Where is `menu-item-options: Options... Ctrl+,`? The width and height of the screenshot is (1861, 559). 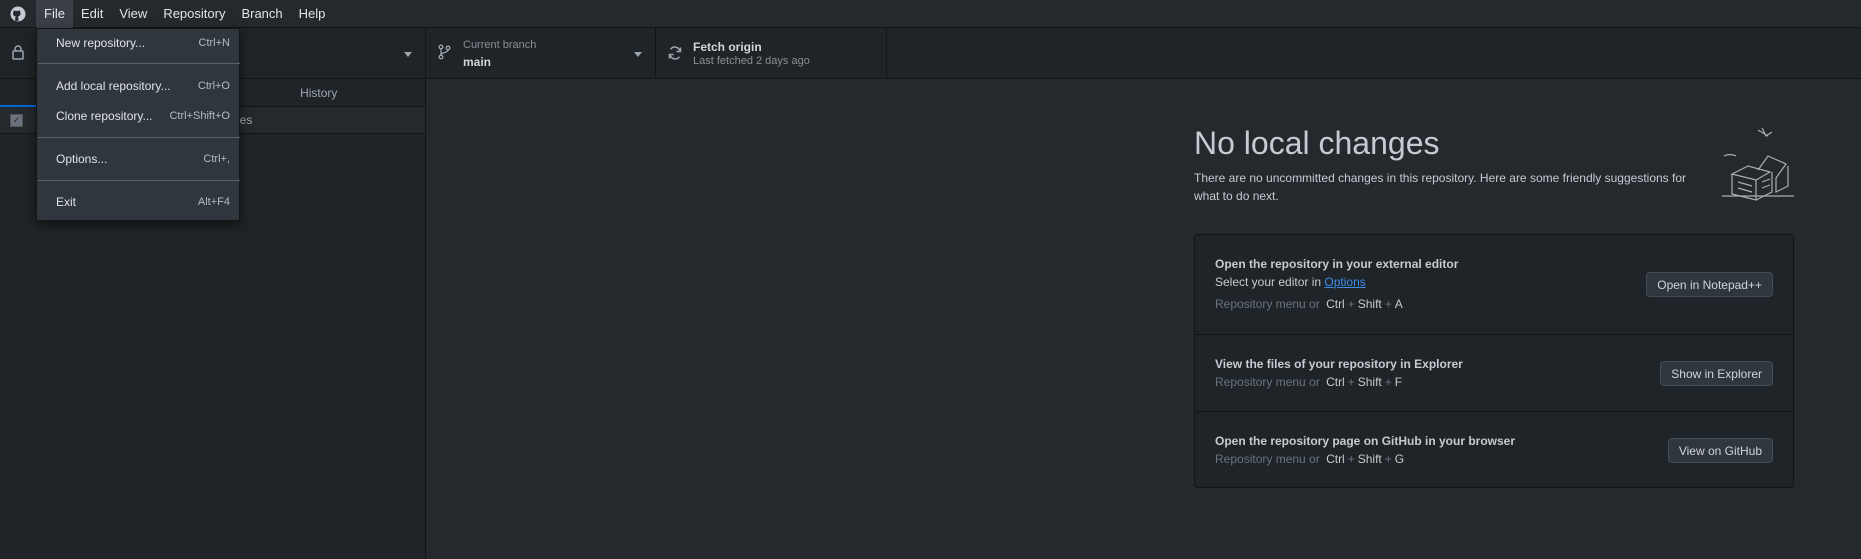
menu-item-options: Options... Ctrl+, is located at coordinates (138, 159).